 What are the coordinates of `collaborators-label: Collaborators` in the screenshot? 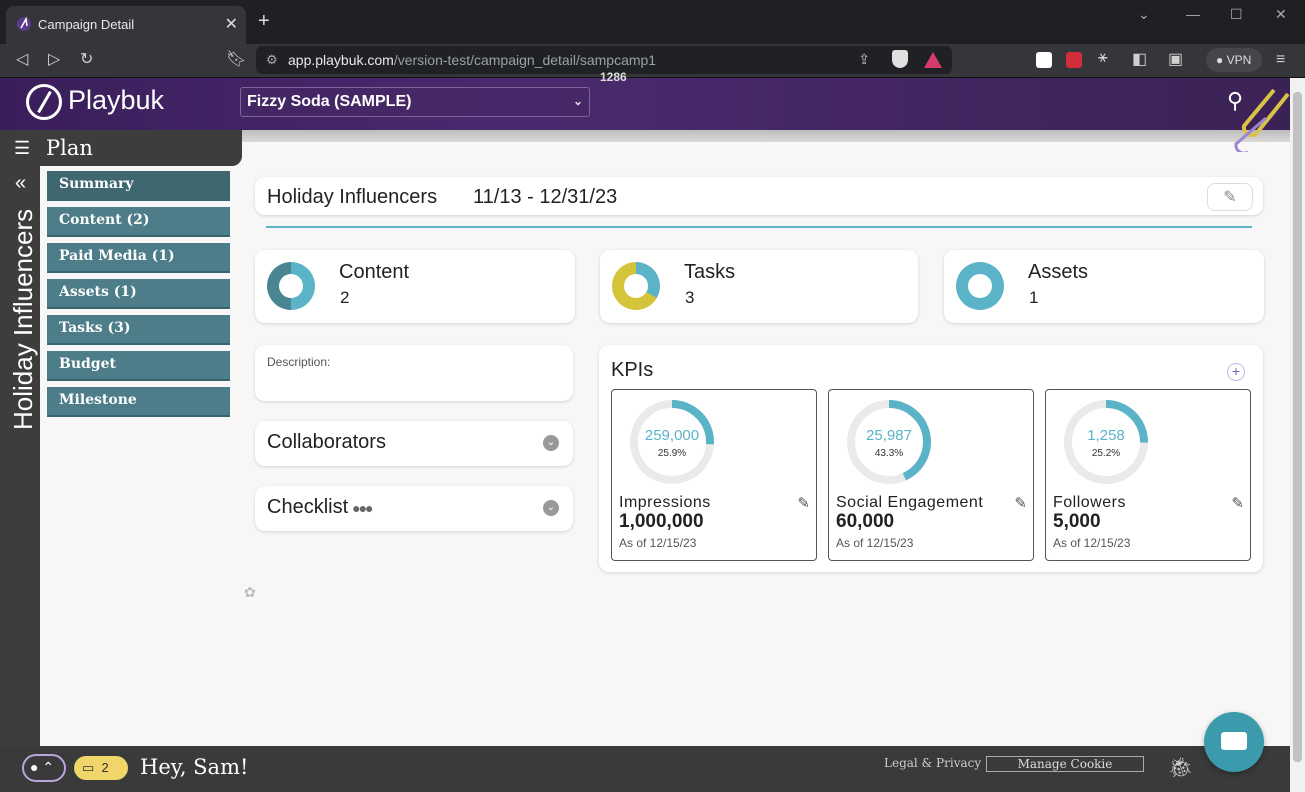 It's located at (326, 442).